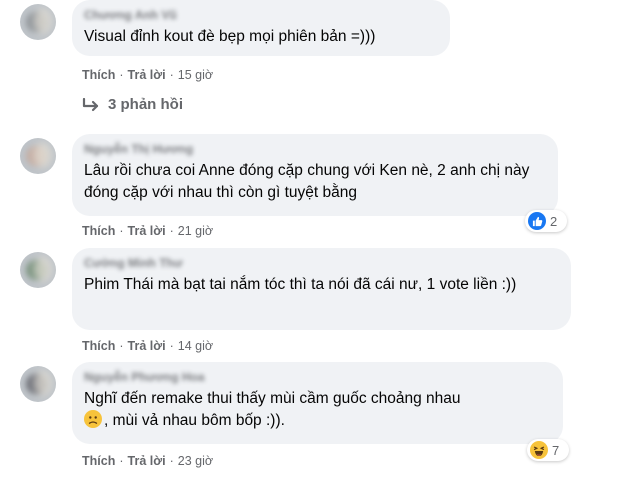  What do you see at coordinates (145, 104) in the screenshot?
I see `view-replies-label: 3 phản hồi` at bounding box center [145, 104].